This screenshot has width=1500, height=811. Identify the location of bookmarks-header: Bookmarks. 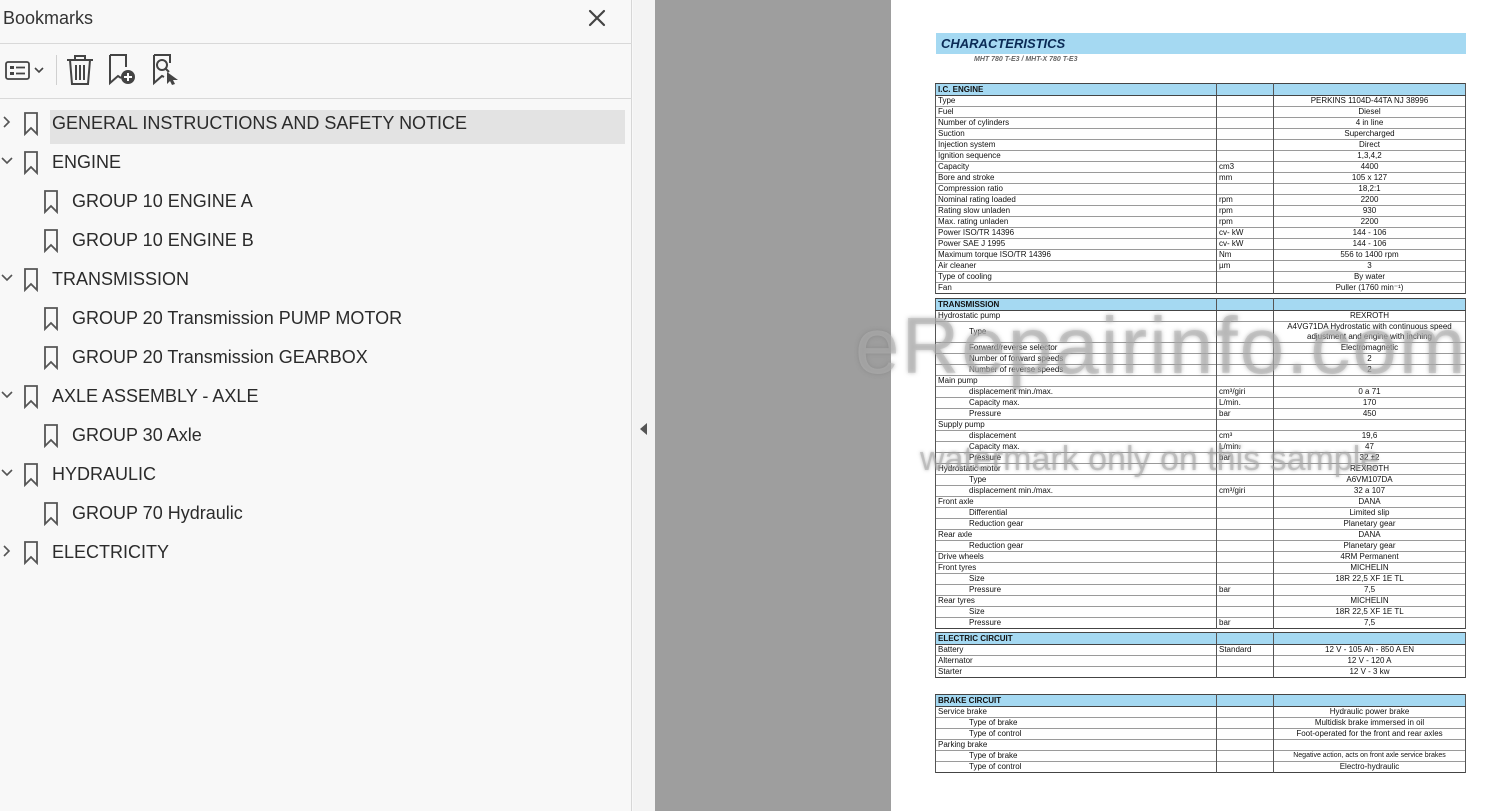
(316, 22).